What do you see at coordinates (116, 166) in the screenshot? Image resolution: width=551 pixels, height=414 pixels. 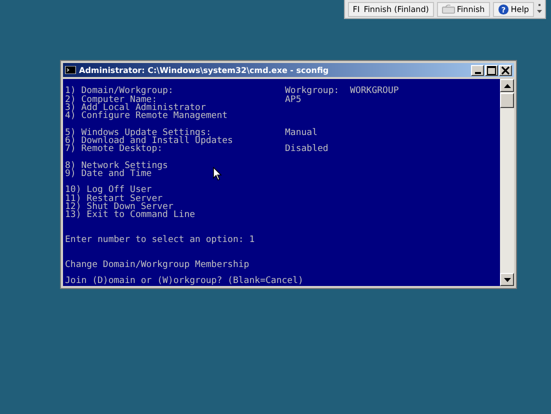 I see `console-text: 8) Network Settings` at bounding box center [116, 166].